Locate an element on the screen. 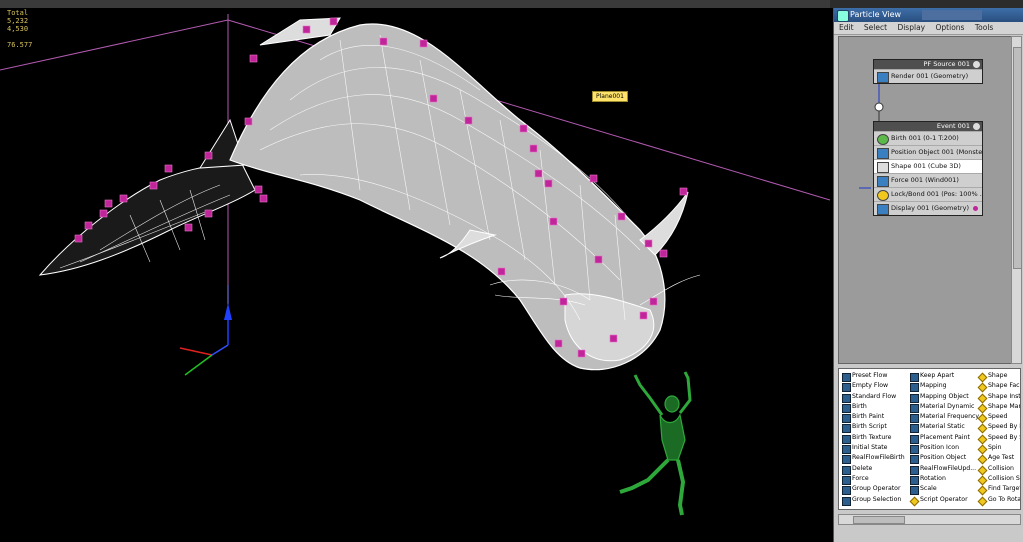  depot-item: Group Selection is located at coordinates (873, 500).